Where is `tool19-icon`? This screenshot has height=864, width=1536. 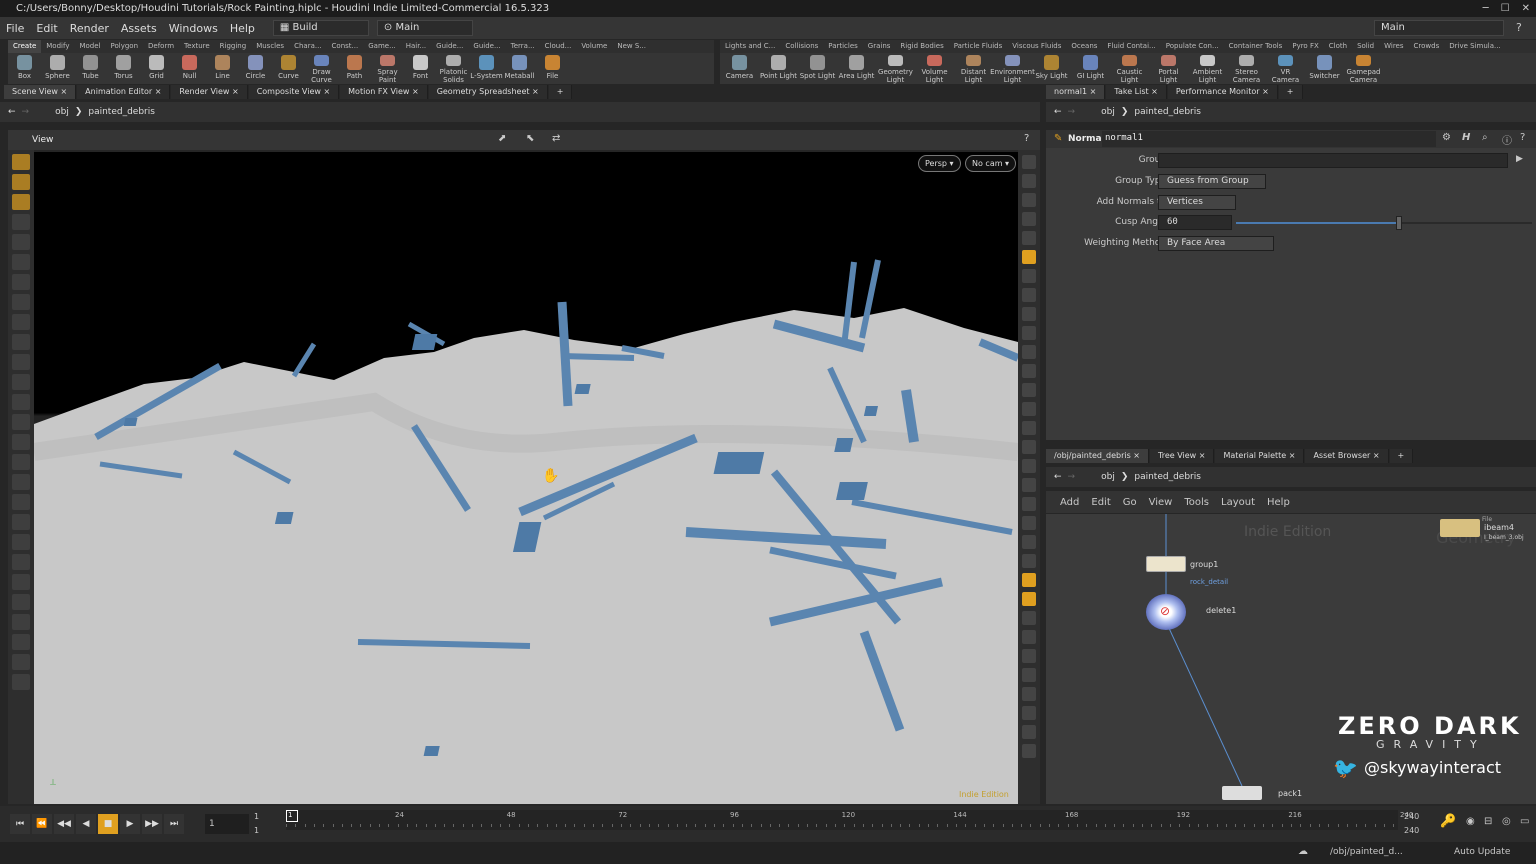
tool19-icon is located at coordinates (21, 522).